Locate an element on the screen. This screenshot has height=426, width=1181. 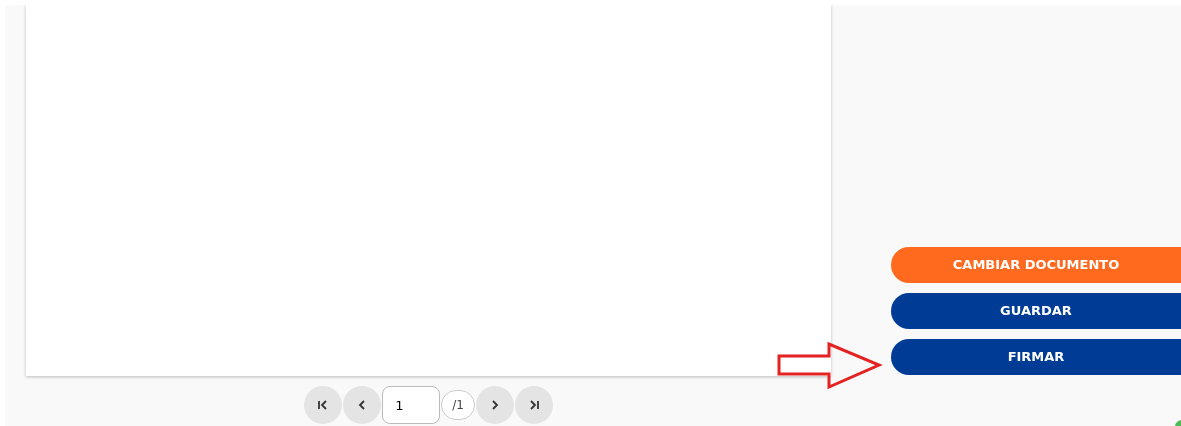
action-button: FIRMAR is located at coordinates (1036, 357).